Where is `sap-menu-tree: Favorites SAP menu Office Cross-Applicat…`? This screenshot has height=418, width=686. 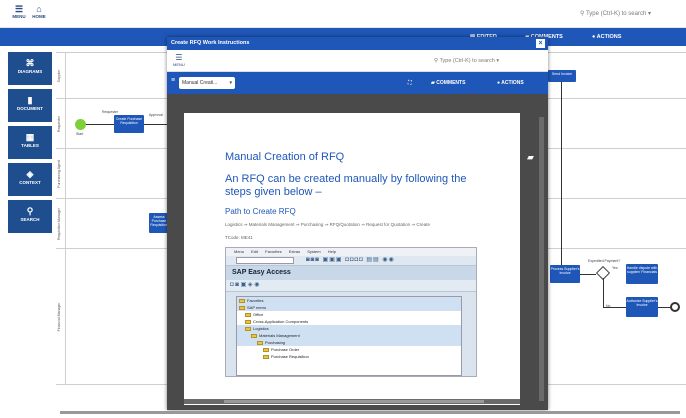
sap-menu-tree: Favorites SAP menu Office Cross-Applicat… is located at coordinates (349, 336).